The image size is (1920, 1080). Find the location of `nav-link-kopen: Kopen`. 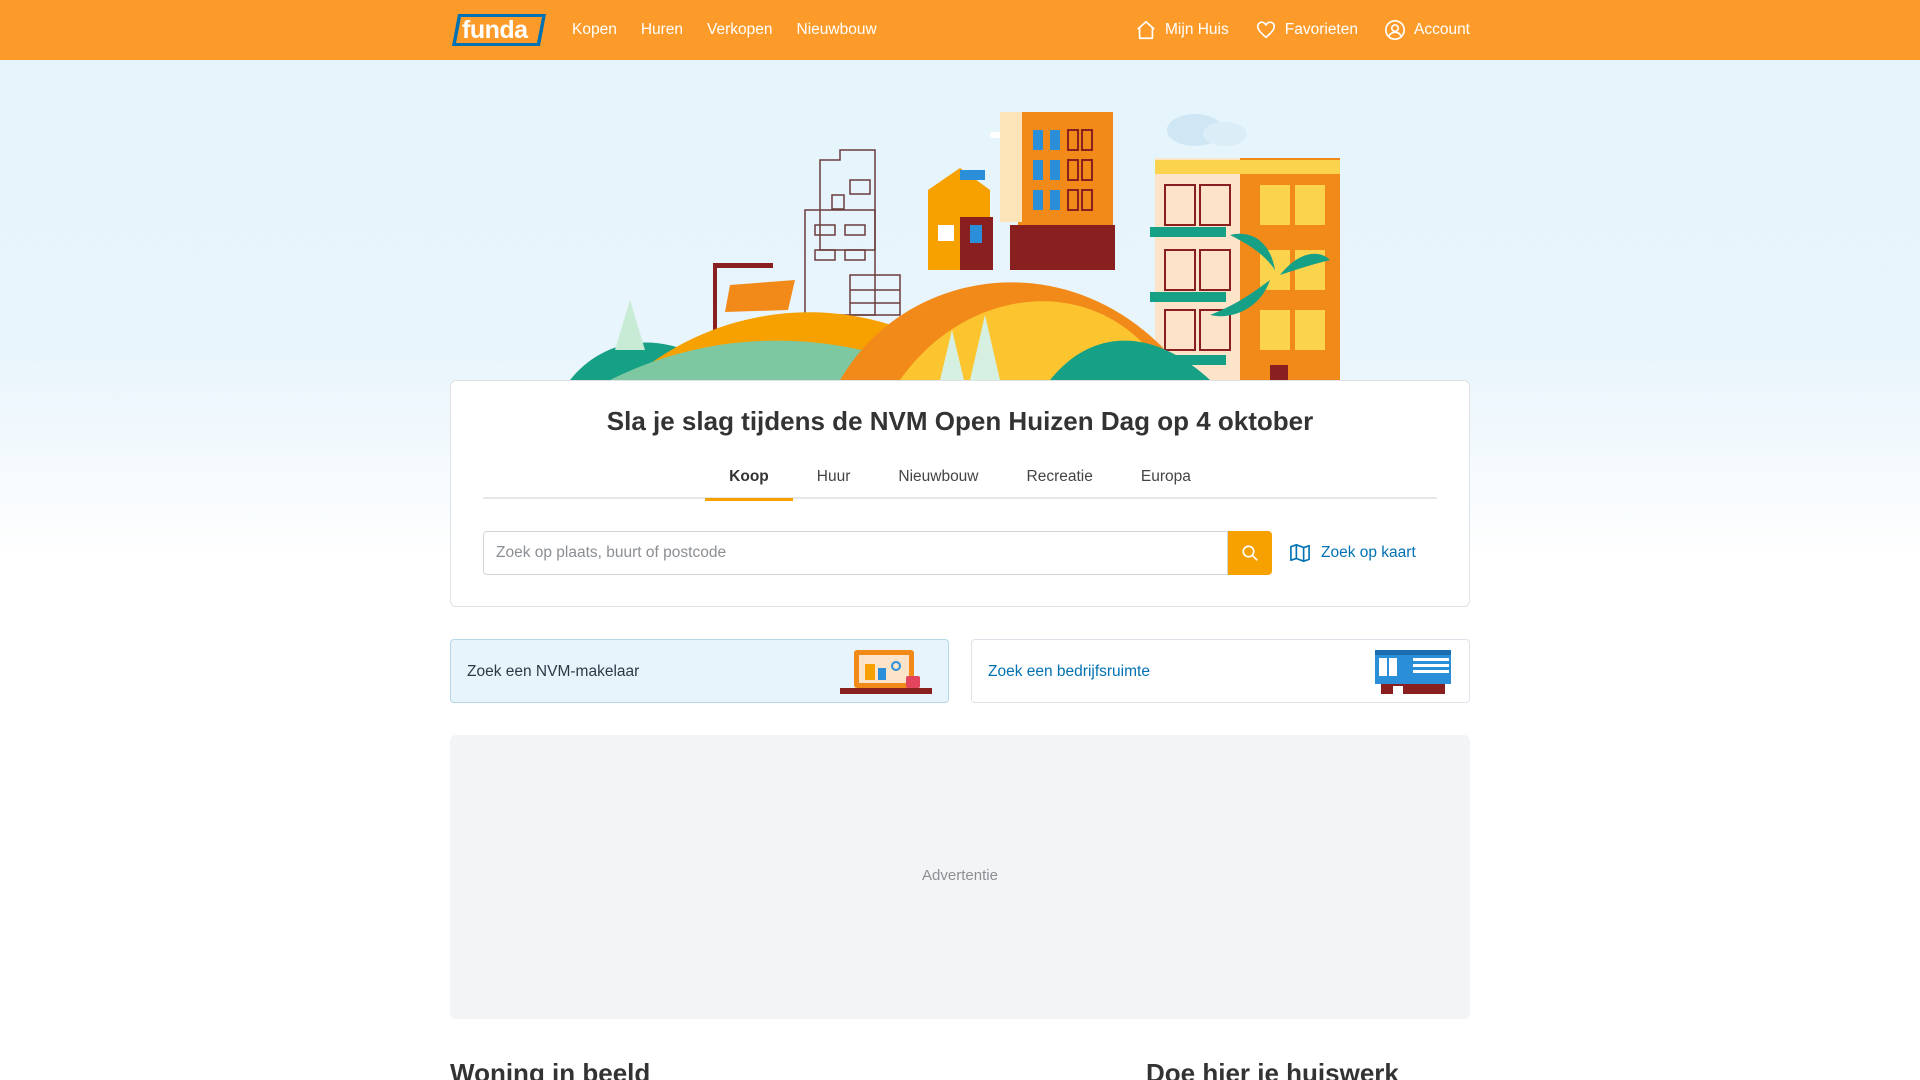

nav-link-kopen: Kopen is located at coordinates (594, 30).